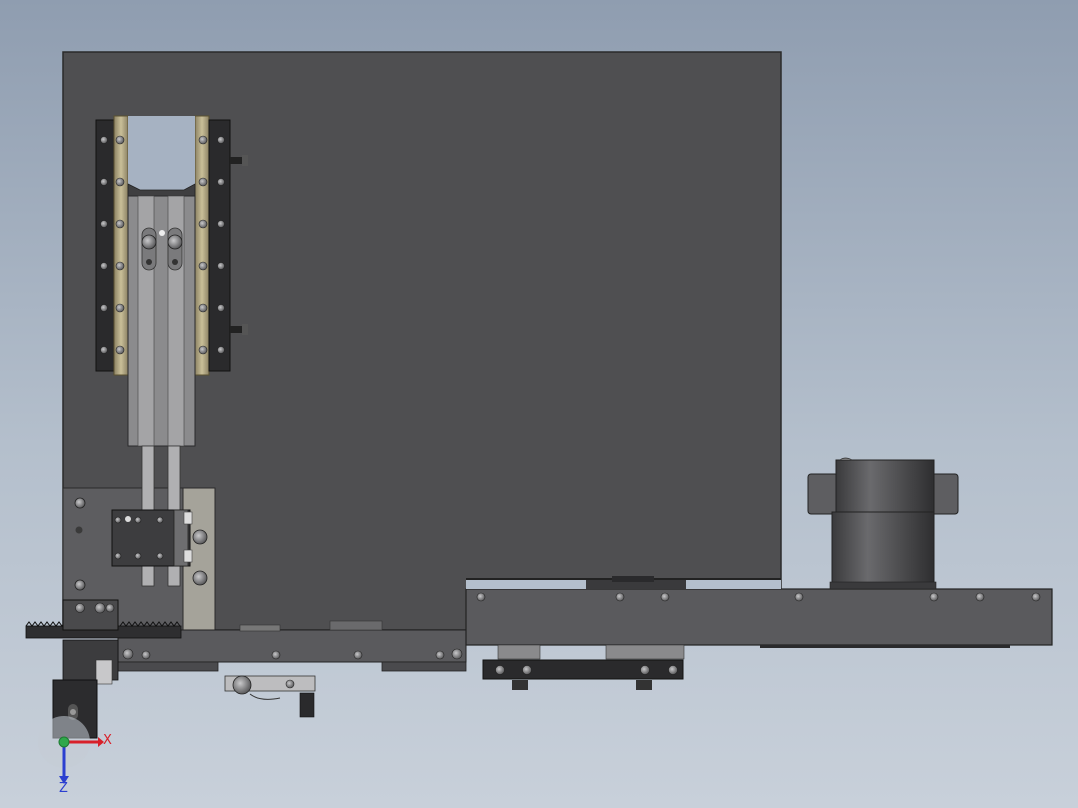 The width and height of the screenshot is (1078, 808). What do you see at coordinates (63, 788) in the screenshot?
I see `axis-z-label: Z` at bounding box center [63, 788].